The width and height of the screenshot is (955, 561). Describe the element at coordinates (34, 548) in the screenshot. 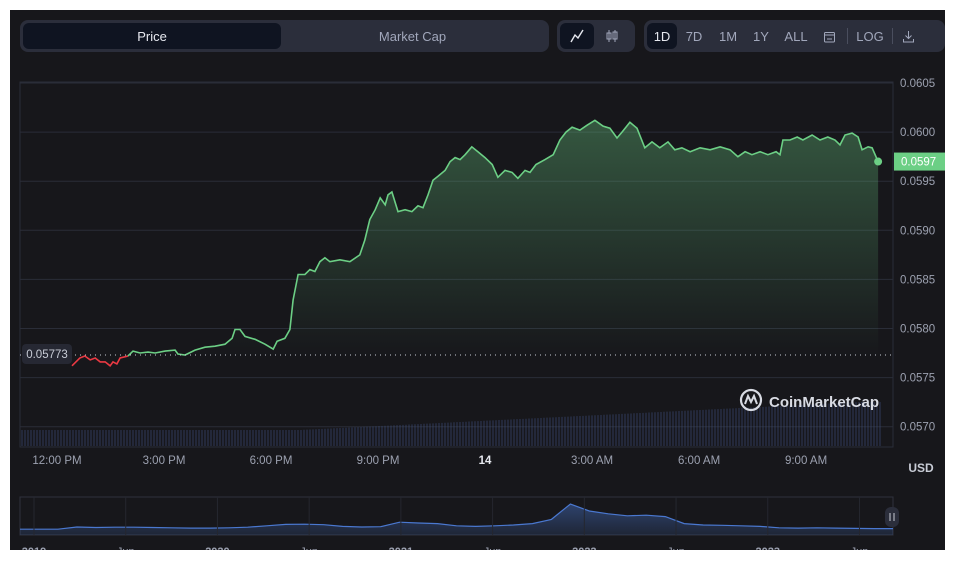

I see `navigator-tick-label: 2019` at that location.